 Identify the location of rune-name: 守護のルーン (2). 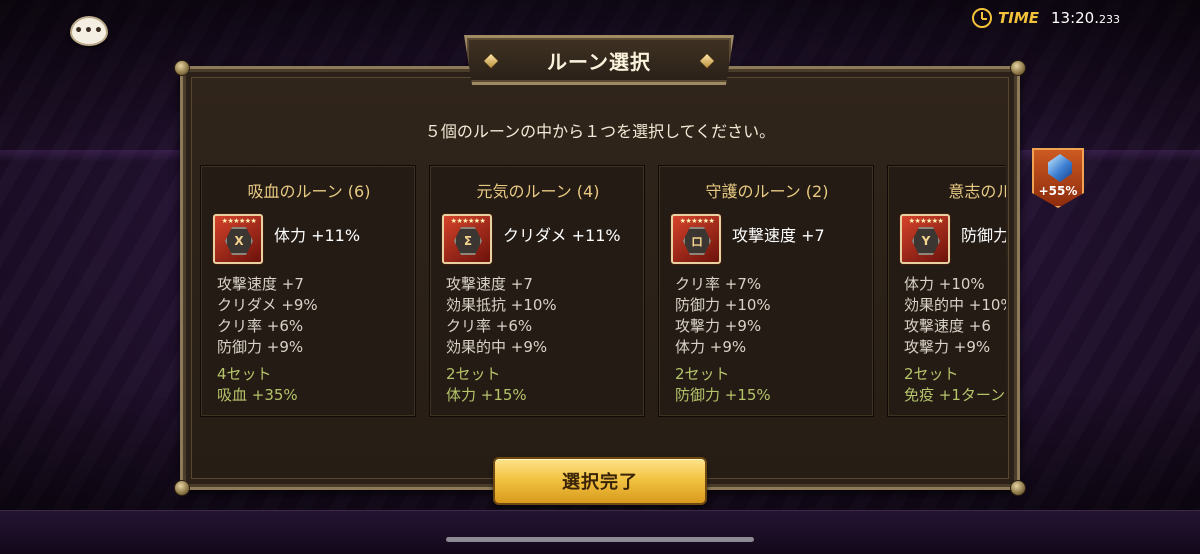
(767, 191).